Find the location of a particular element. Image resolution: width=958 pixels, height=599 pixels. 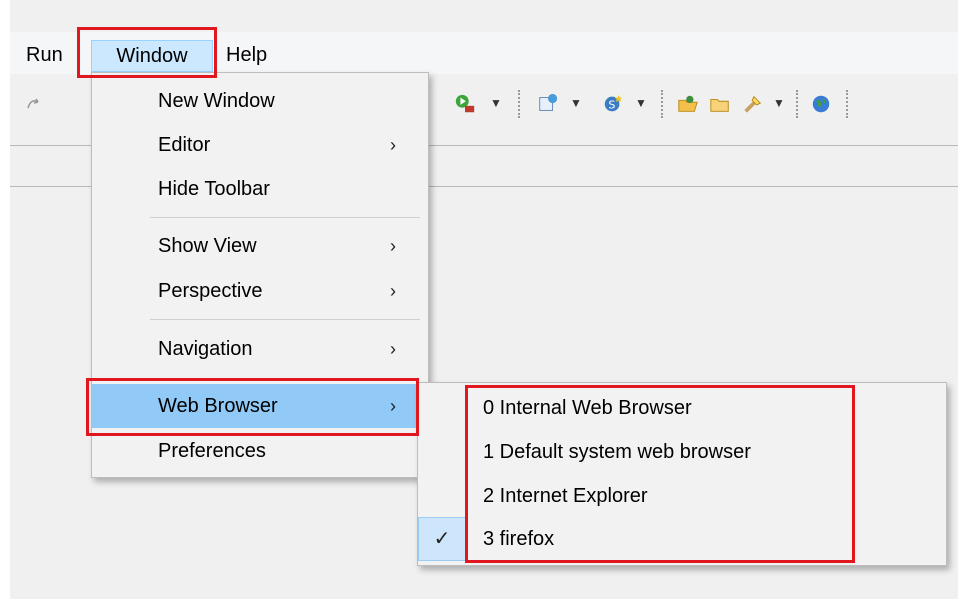

run-icon is located at coordinates (465, 104).